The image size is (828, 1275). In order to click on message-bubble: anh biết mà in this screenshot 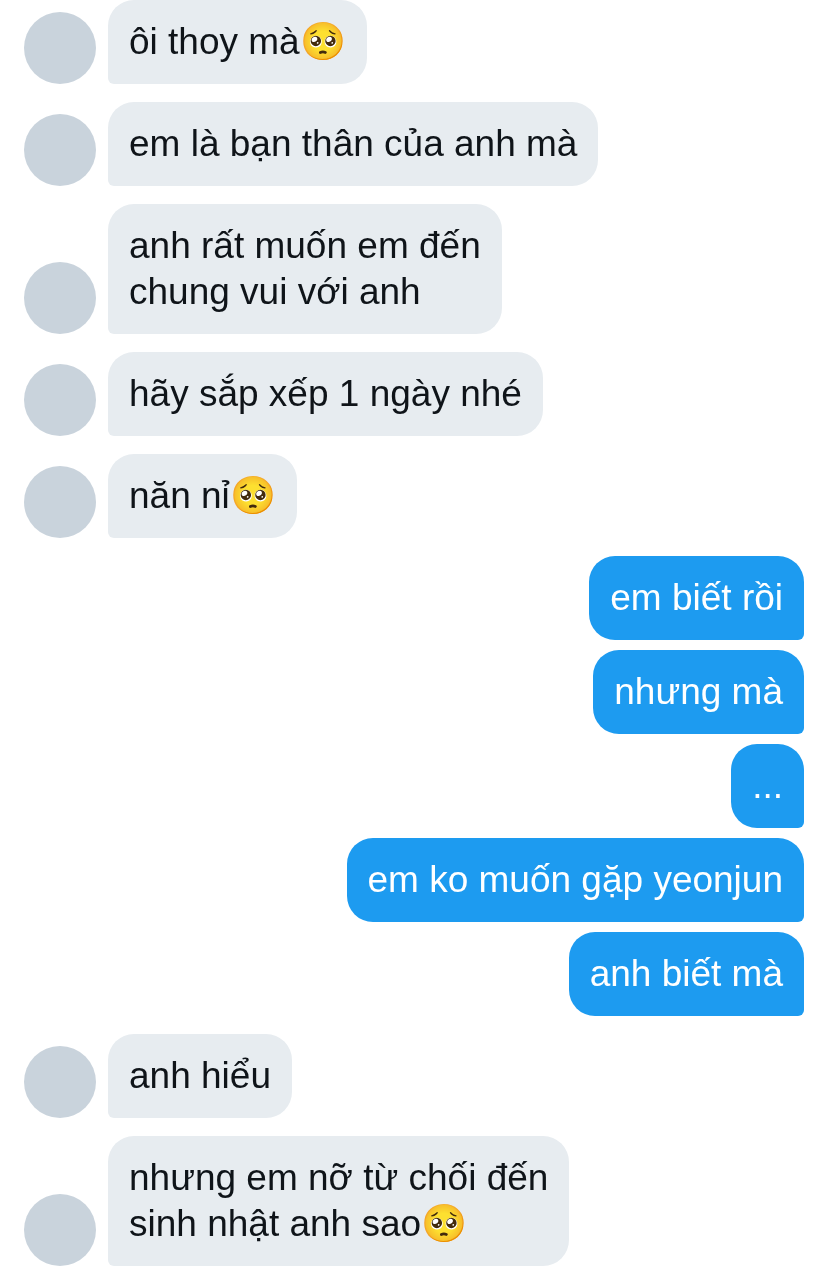, I will do `click(686, 974)`.